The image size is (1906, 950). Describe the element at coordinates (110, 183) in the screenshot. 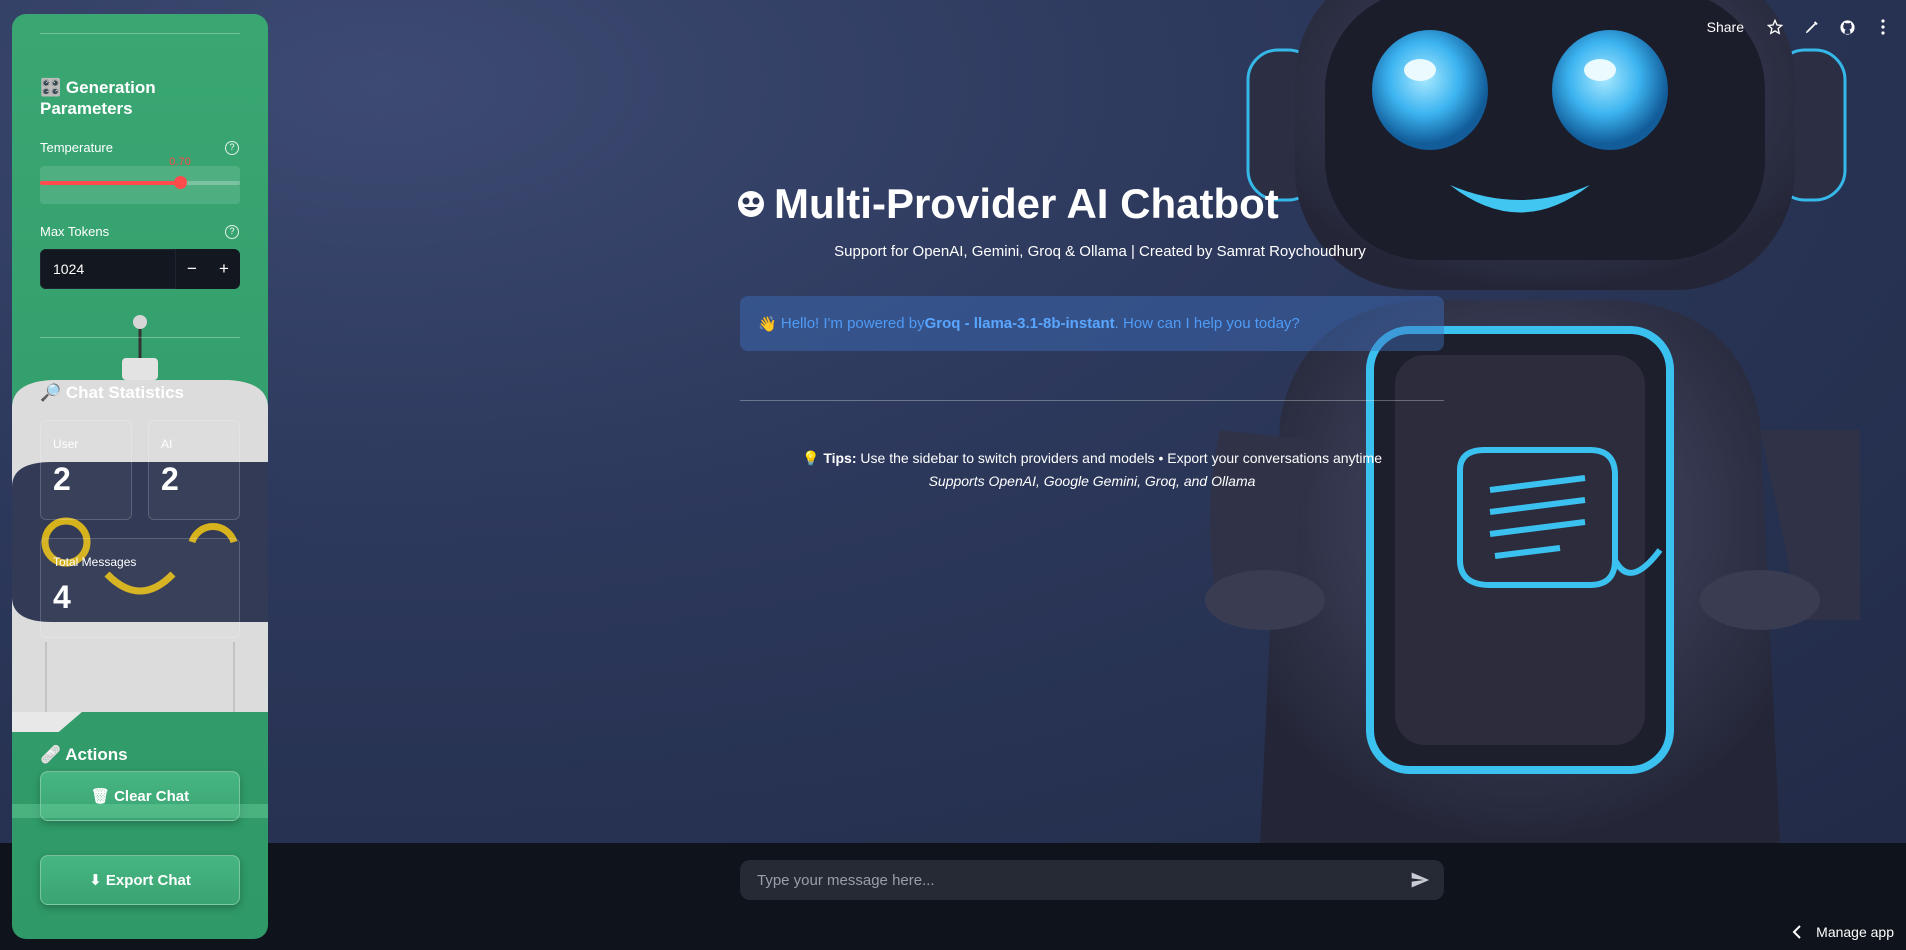

I see `slider-fill` at that location.